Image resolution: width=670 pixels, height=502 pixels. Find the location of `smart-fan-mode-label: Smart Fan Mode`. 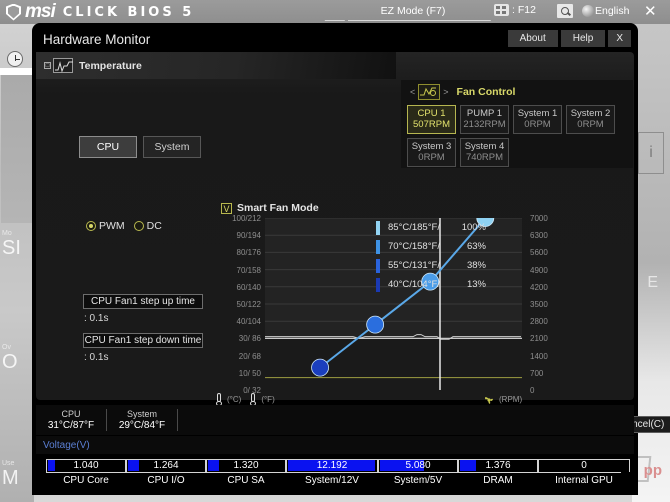

smart-fan-mode-label: Smart Fan Mode is located at coordinates (278, 208).